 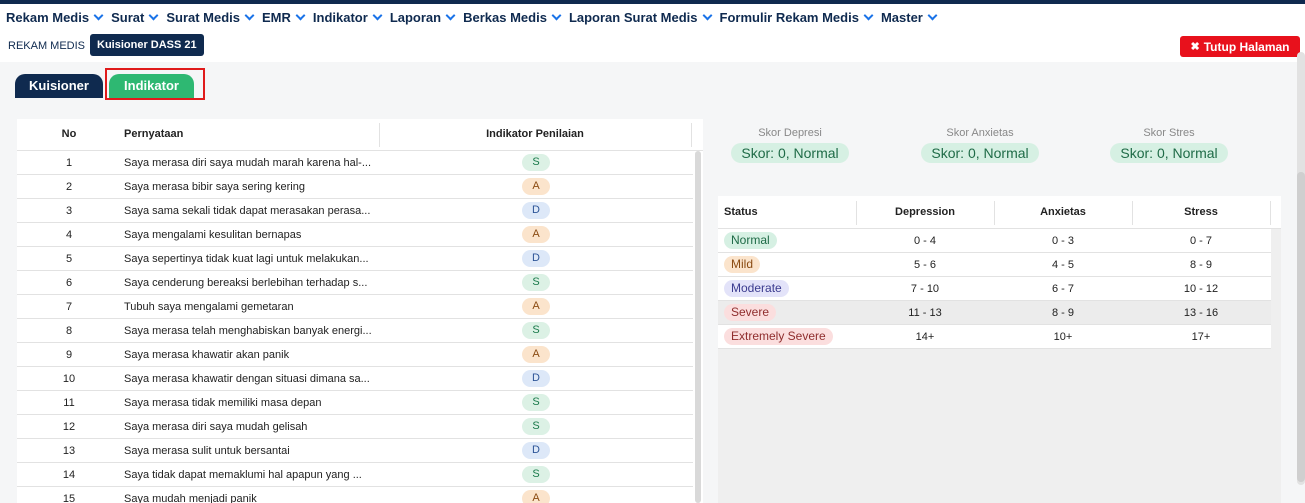 What do you see at coordinates (994, 241) in the screenshot?
I see `severity-row: Normal 0 - 4 0 - 3 0 - 7` at bounding box center [994, 241].